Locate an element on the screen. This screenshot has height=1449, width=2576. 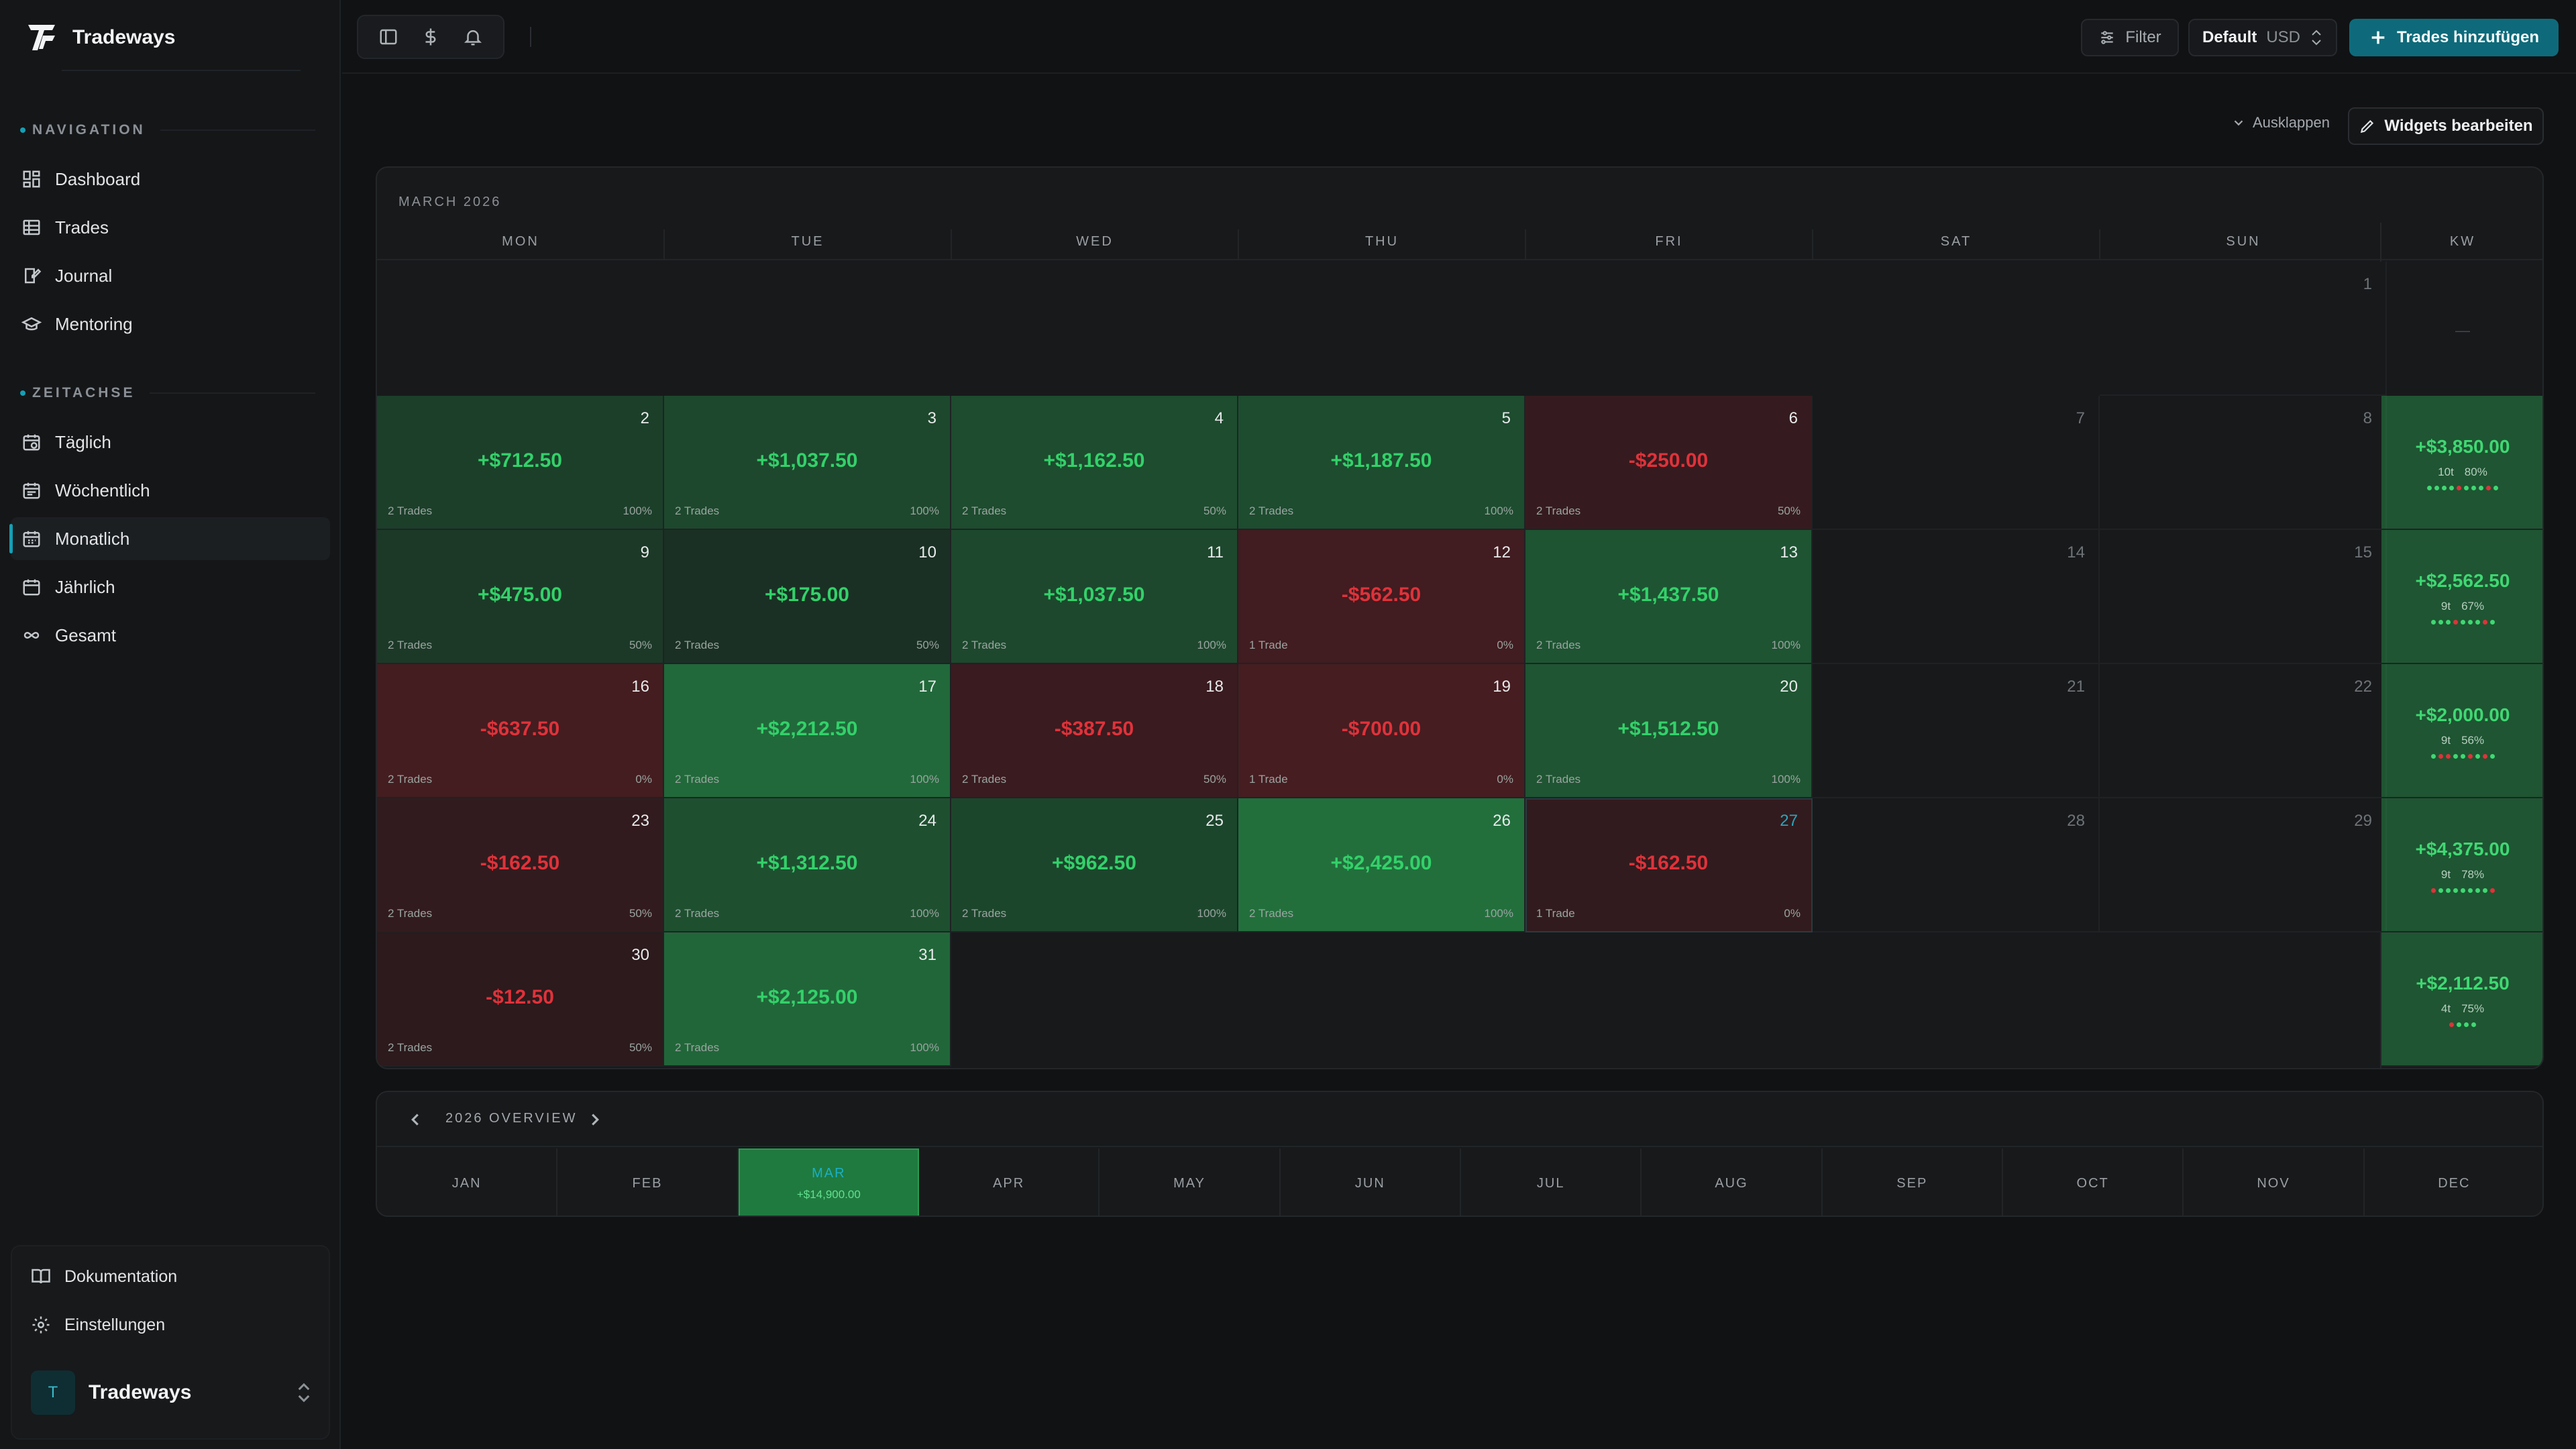
sidebar-item-monatlich: Monatlich is located at coordinates (169, 538).